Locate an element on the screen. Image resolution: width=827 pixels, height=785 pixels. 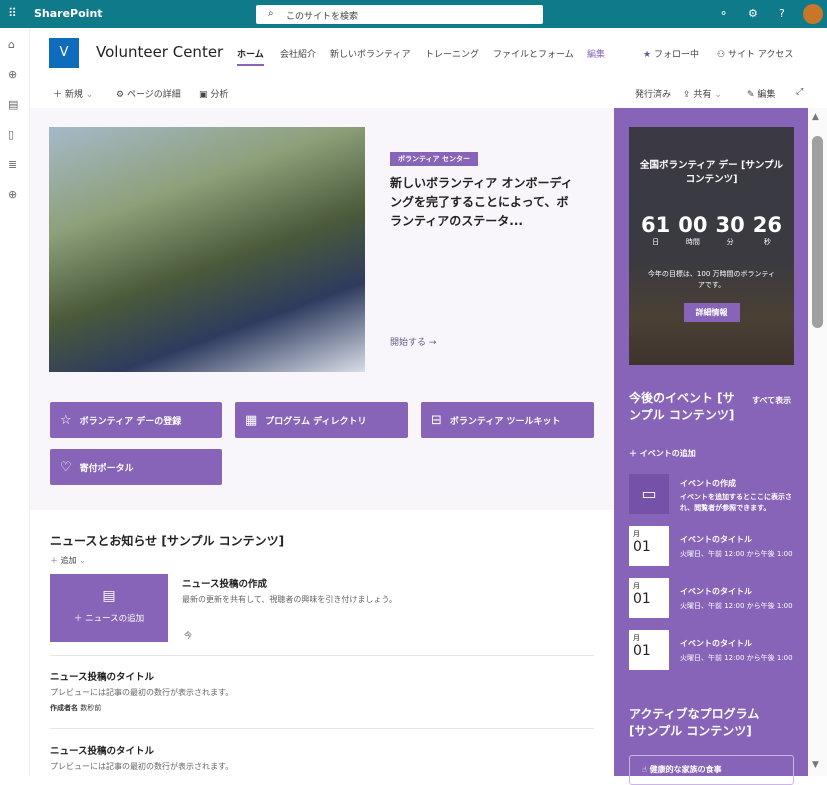
document-icon: ▯ is located at coordinates (11, 134).